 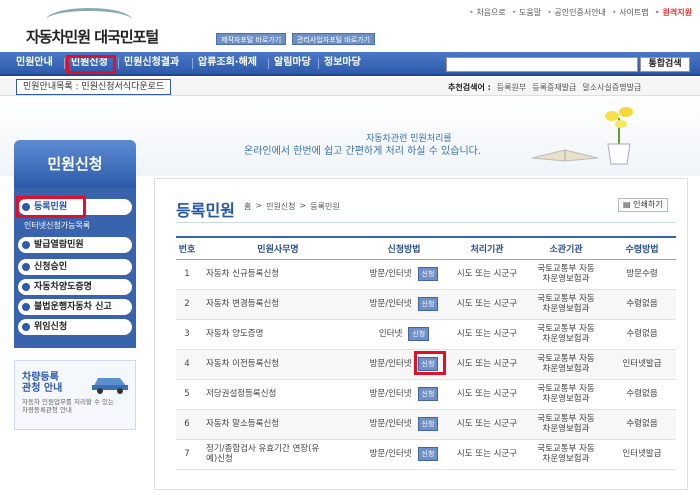 I want to click on nav-item-result: 민원신청결과, so click(x=151, y=63).